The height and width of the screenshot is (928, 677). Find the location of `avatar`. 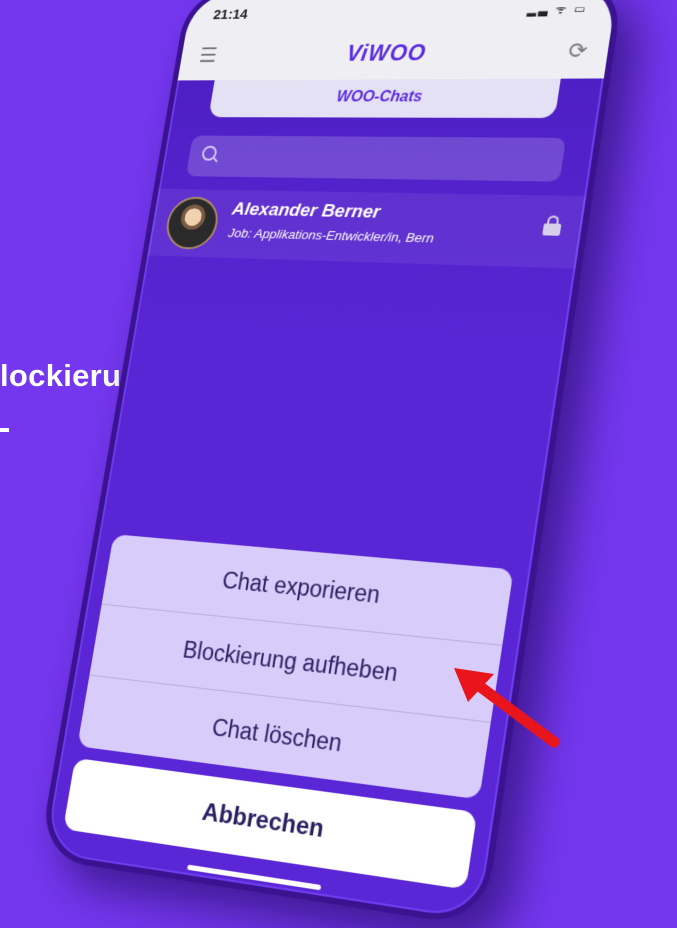

avatar is located at coordinates (192, 223).